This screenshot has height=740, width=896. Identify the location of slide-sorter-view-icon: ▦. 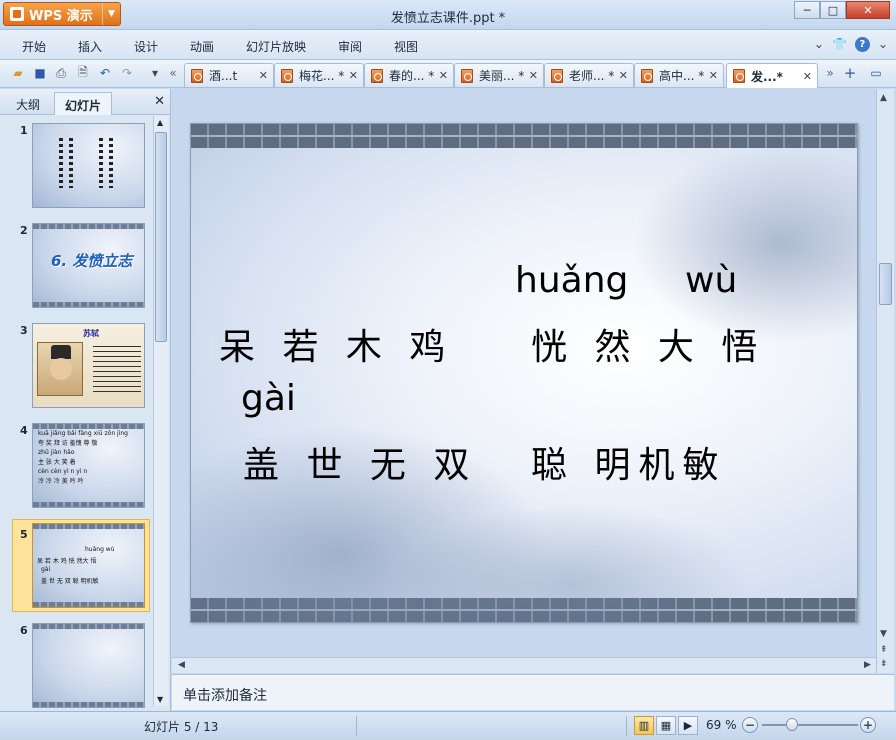
(666, 725).